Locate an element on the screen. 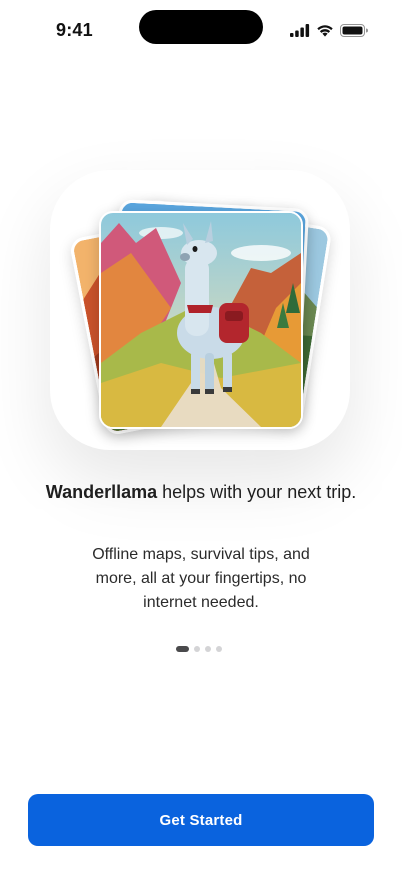 The width and height of the screenshot is (402, 874). battery-icon is located at coordinates (354, 33).